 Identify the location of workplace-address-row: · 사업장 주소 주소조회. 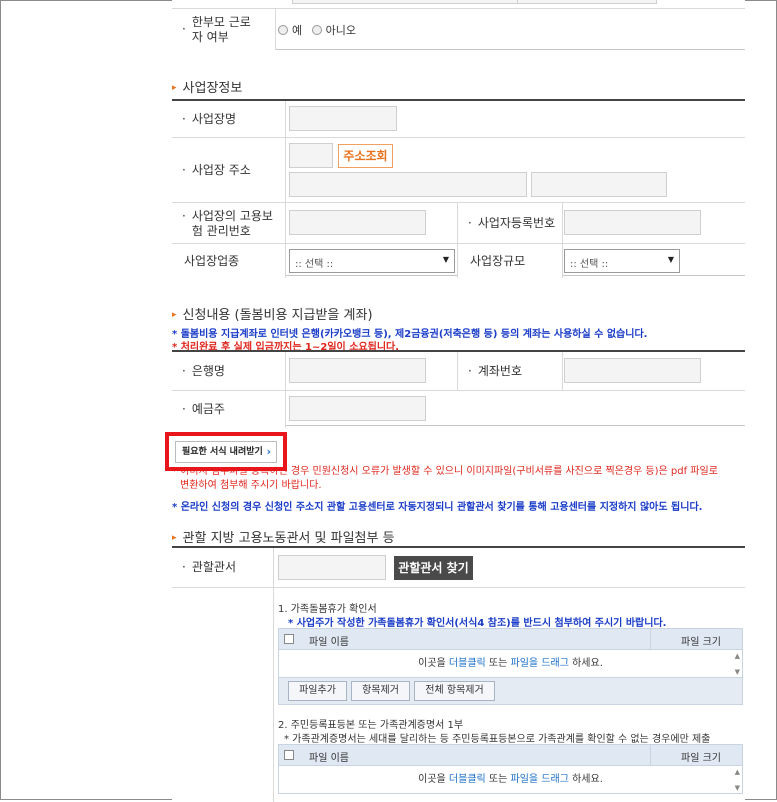
(458, 169).